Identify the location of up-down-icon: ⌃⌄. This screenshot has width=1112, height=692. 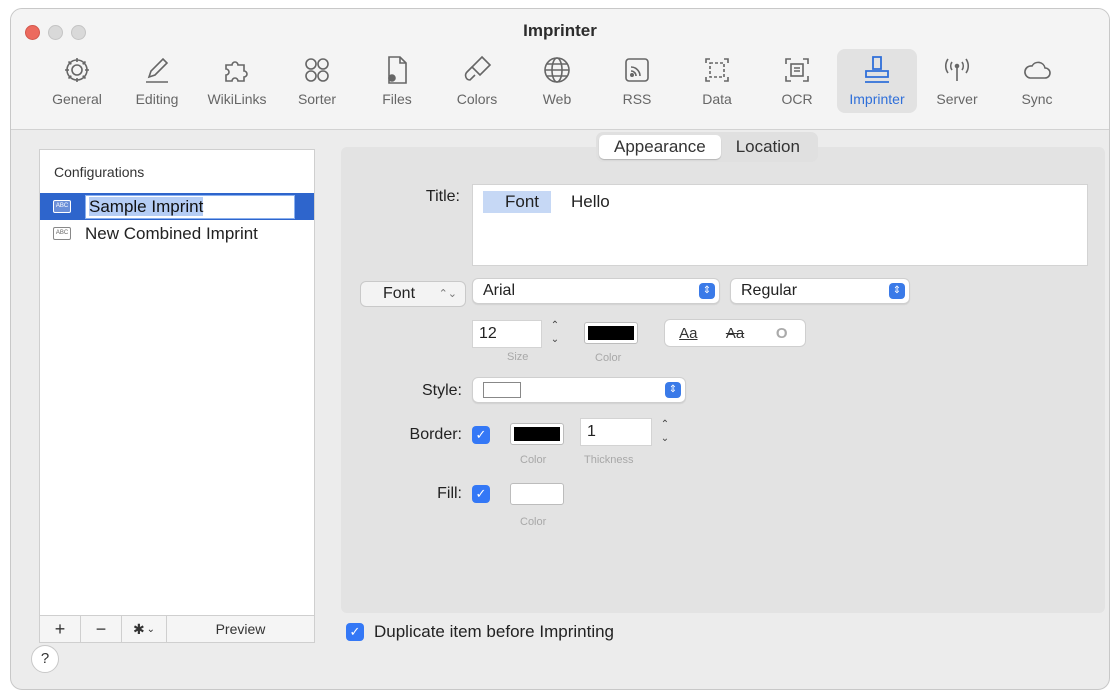
(447, 294).